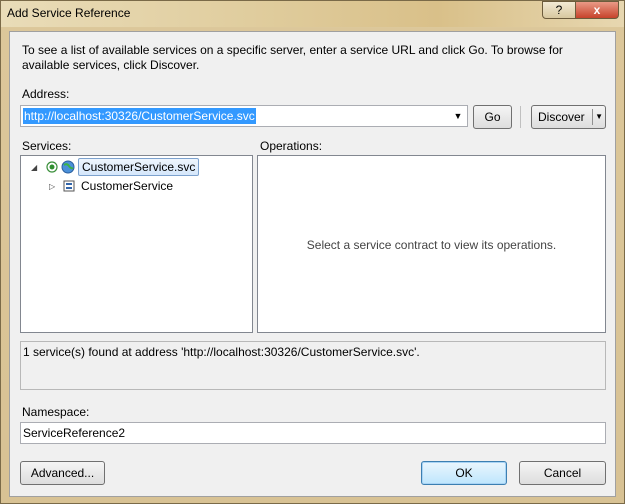 This screenshot has height=504, width=625. I want to click on go-button: Go, so click(492, 117).